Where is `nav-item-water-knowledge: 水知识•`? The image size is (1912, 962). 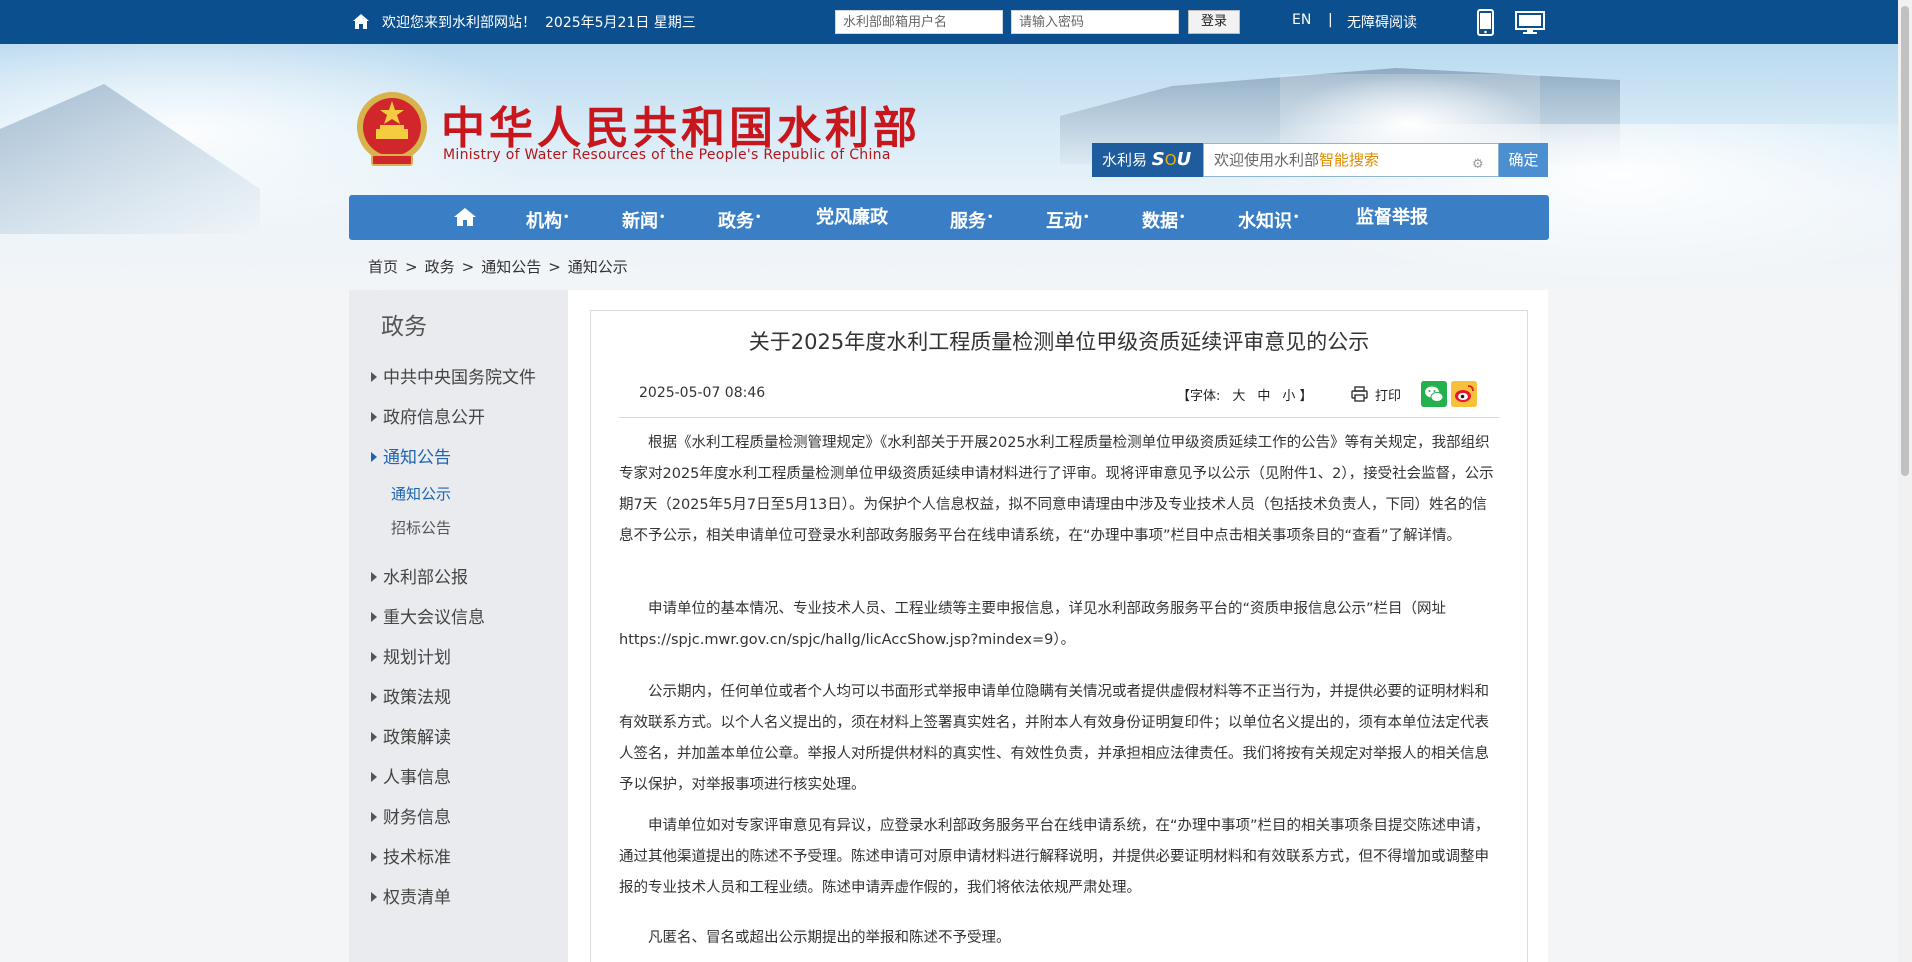
nav-item-water-knowledge: 水知识• is located at coordinates (1268, 217).